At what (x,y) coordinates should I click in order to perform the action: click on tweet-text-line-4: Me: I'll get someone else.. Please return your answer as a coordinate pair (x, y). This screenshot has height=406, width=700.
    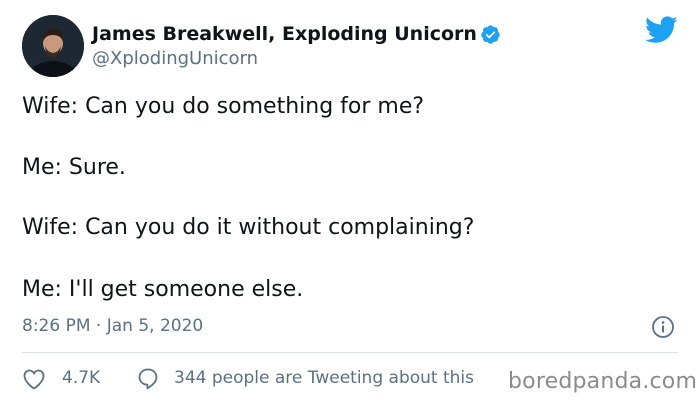
    Looking at the image, I should click on (163, 289).